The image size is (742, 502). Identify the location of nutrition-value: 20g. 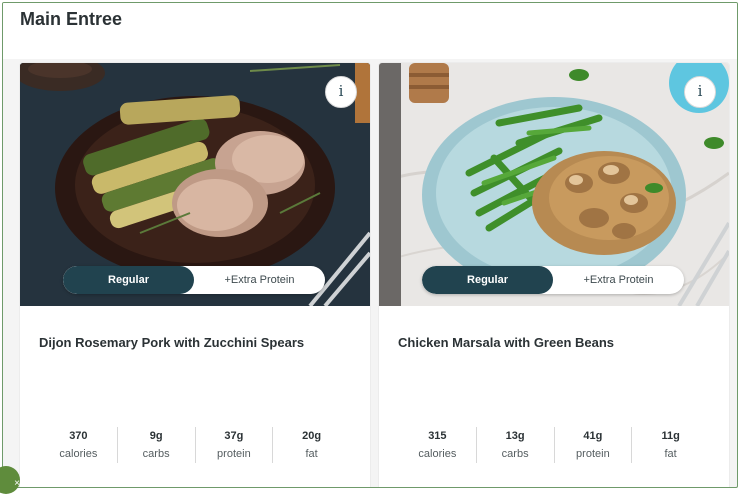
(312, 436).